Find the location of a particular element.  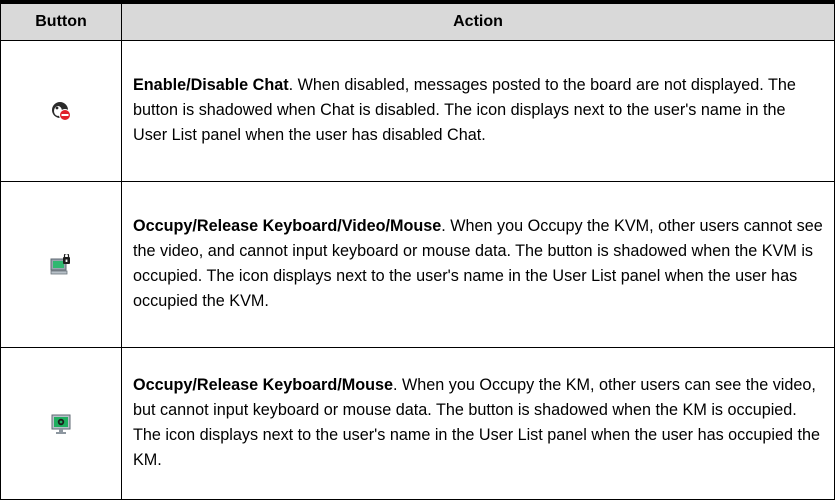

occupy-km-icon is located at coordinates (61, 424).